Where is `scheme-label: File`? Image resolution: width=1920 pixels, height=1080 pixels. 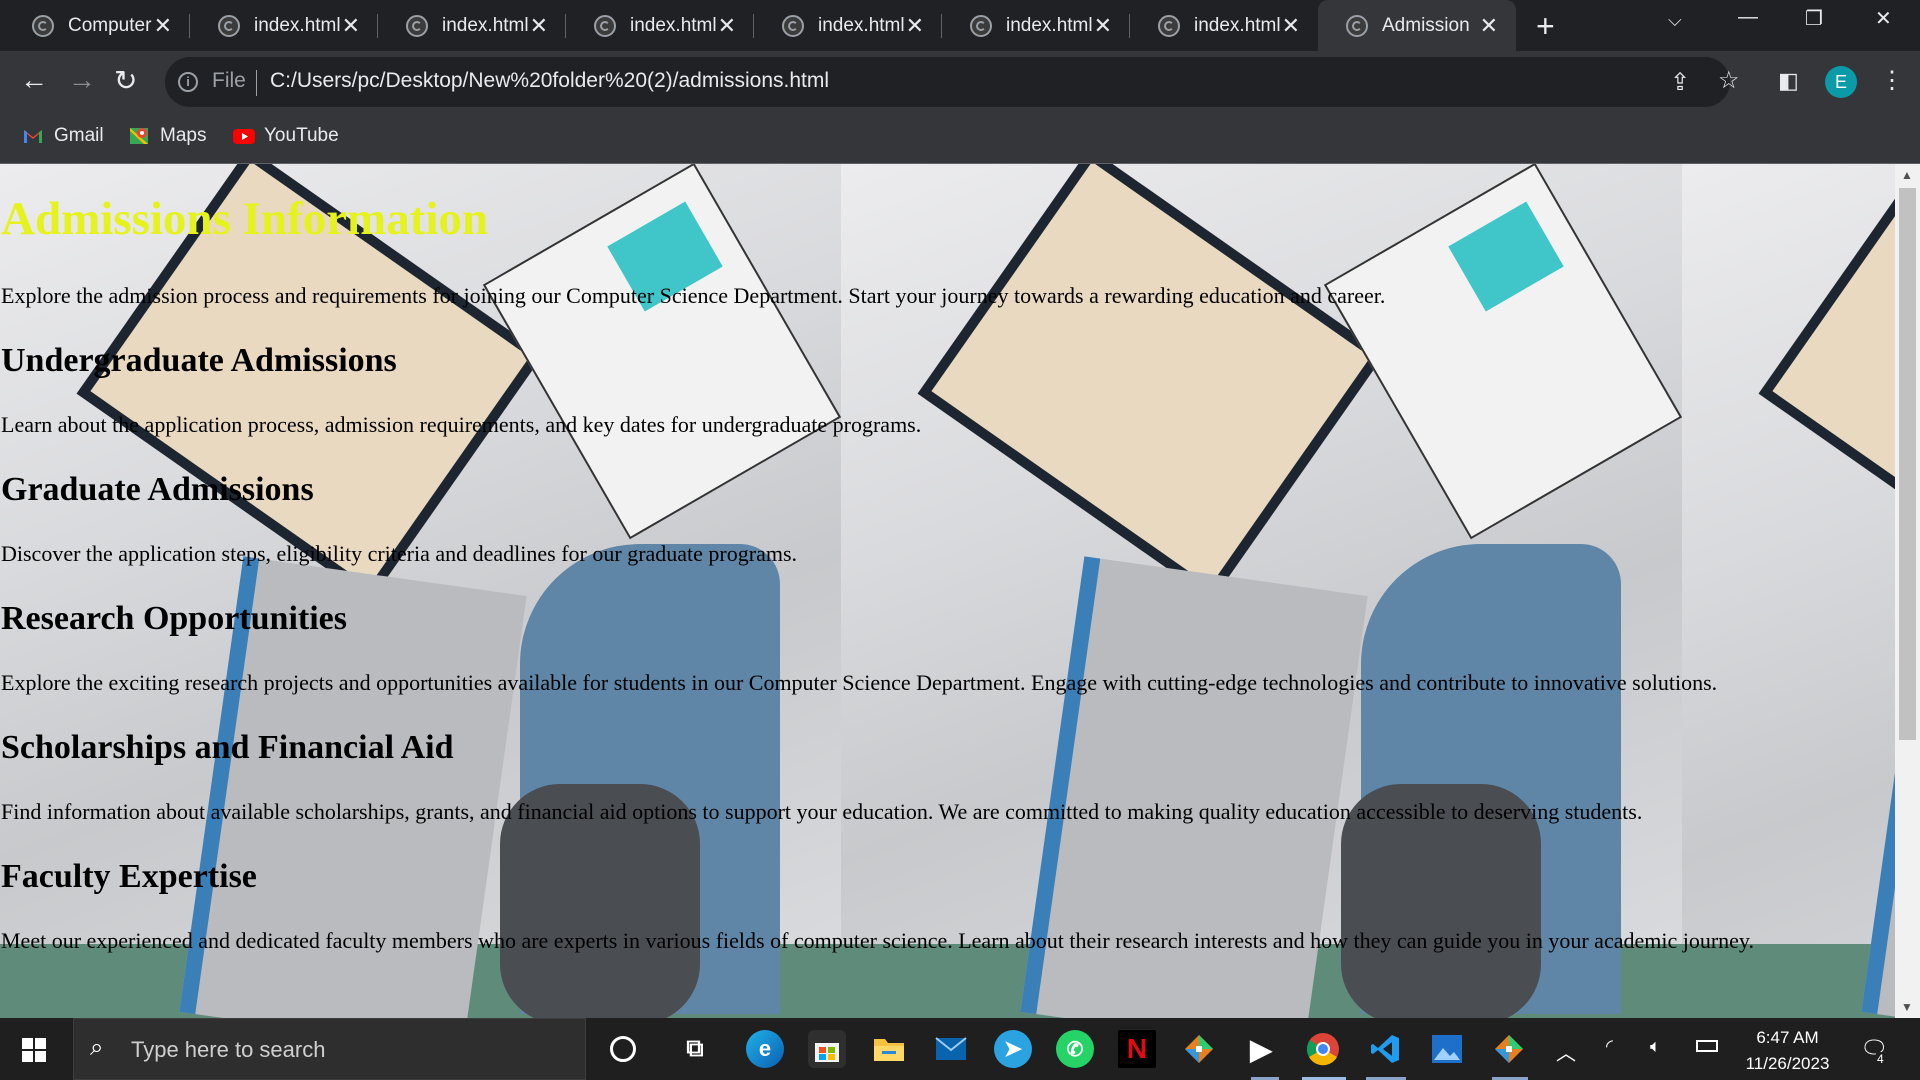
scheme-label: File is located at coordinates (229, 80).